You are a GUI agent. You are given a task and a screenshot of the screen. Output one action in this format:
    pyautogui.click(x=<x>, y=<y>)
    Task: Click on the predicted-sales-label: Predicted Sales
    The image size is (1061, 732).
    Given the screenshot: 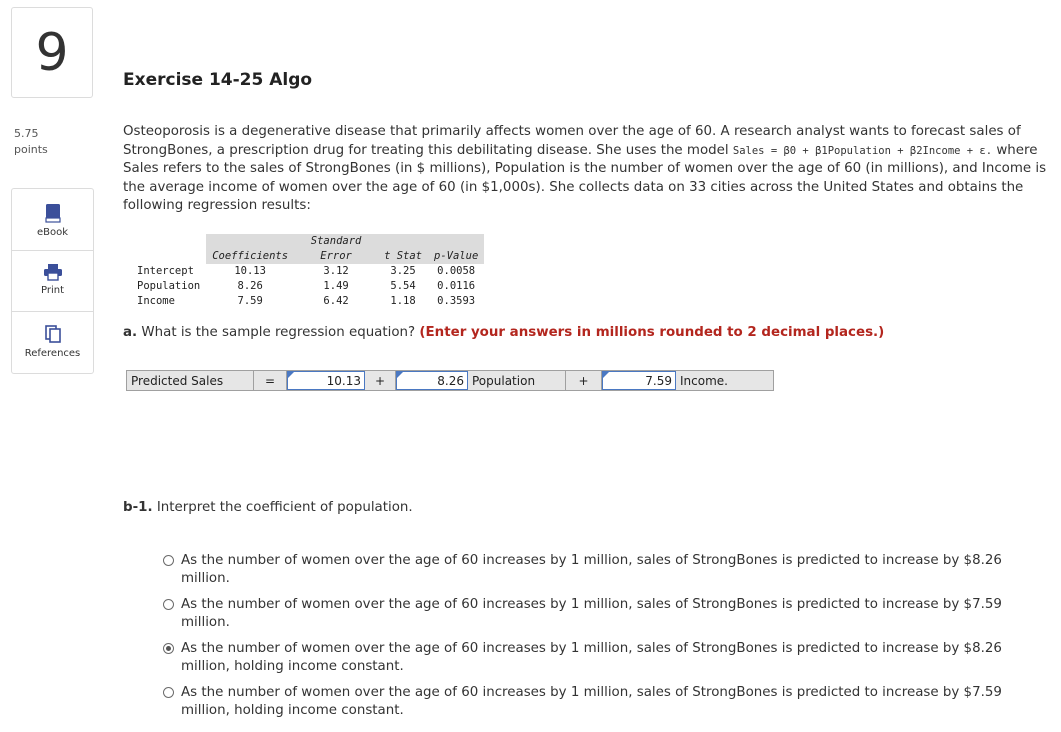 What is the action you would take?
    pyautogui.click(x=190, y=380)
    